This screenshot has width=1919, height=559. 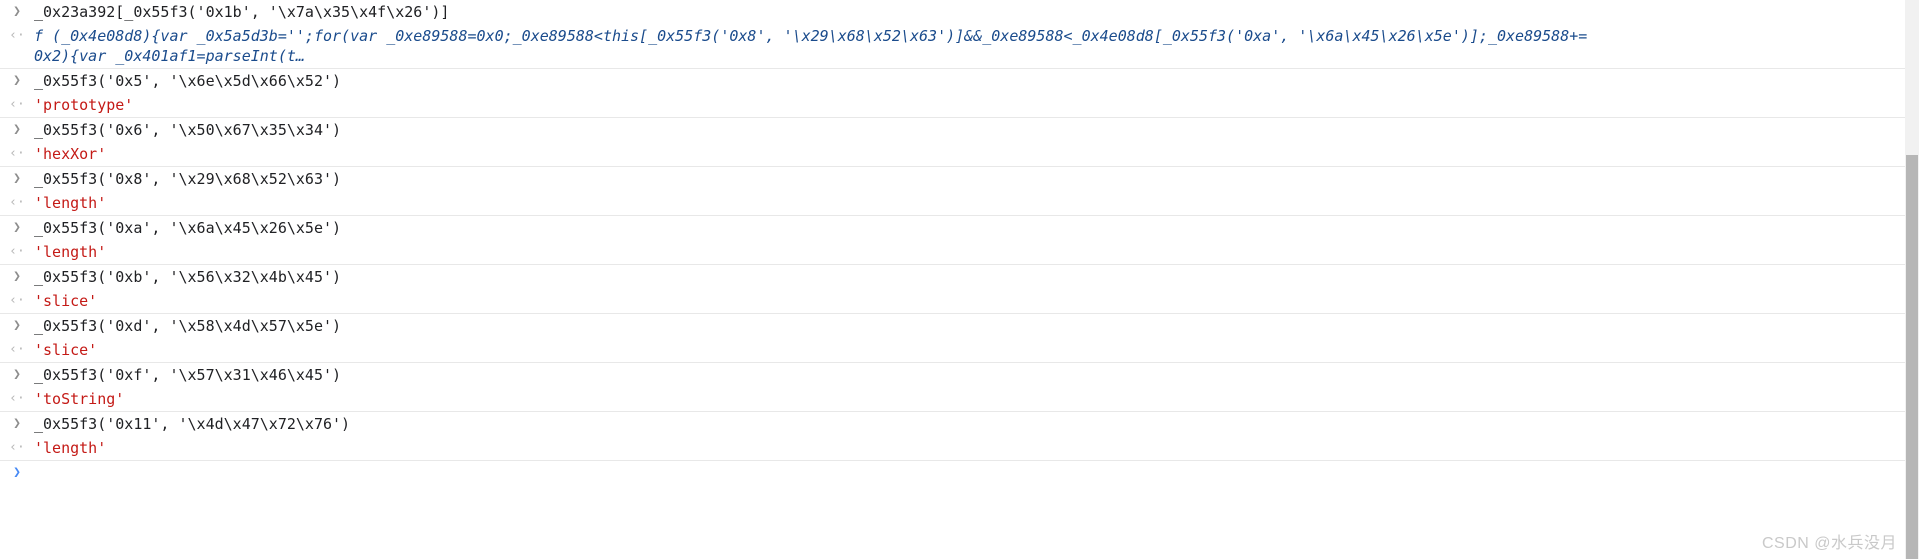 What do you see at coordinates (952, 227) in the screenshot?
I see `console-input-row: ❯ _0x55f3('0xa', '\x6a\x45\x26\x5e')` at bounding box center [952, 227].